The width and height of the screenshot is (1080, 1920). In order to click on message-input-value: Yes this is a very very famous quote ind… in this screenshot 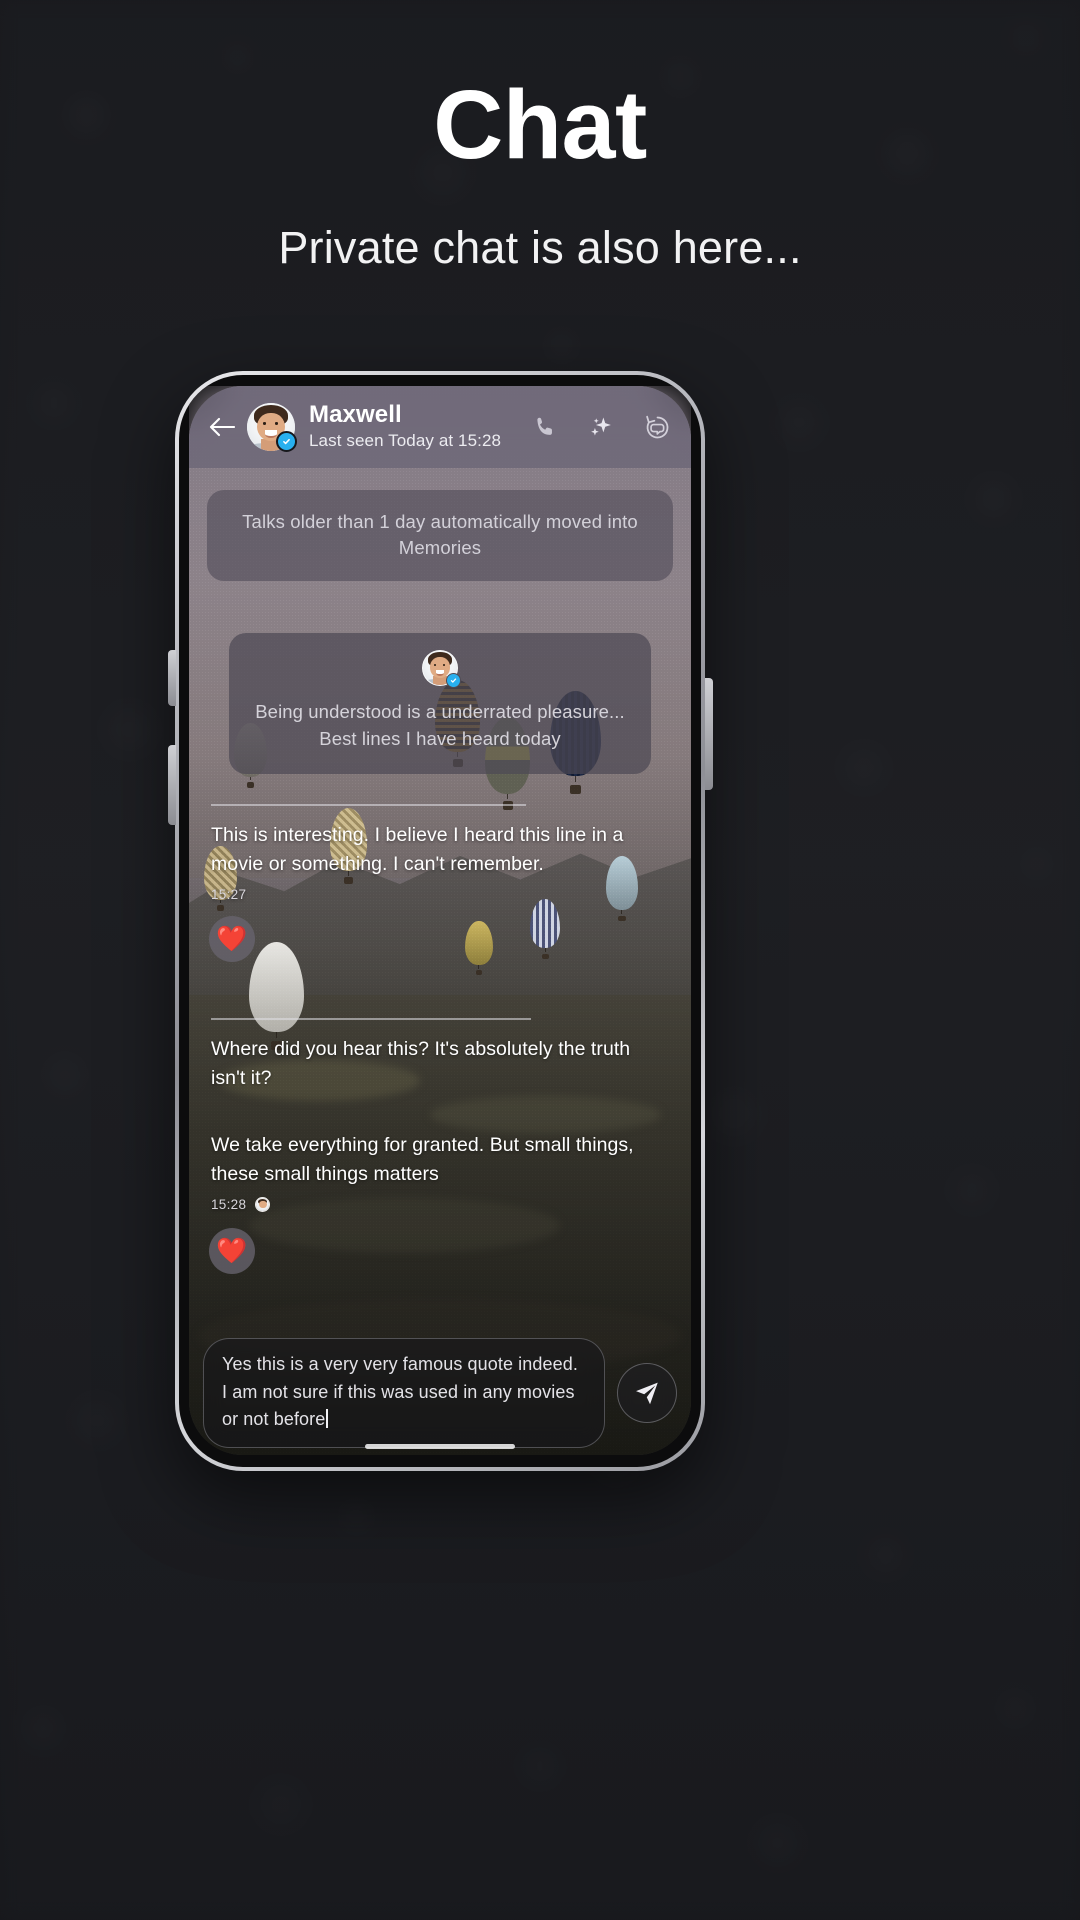, I will do `click(400, 1392)`.